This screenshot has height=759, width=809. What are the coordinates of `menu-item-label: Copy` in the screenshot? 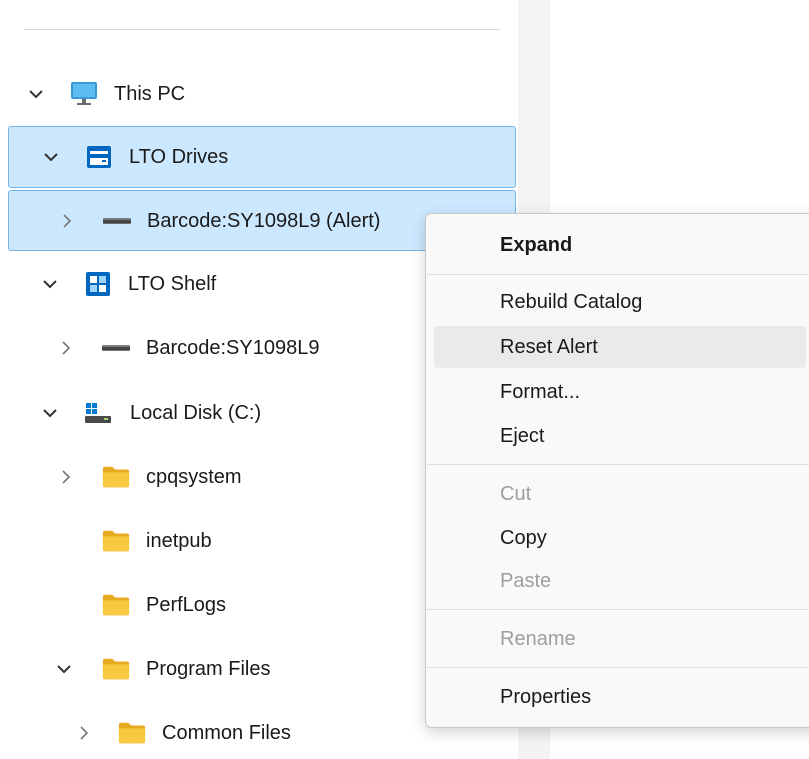 It's located at (523, 538).